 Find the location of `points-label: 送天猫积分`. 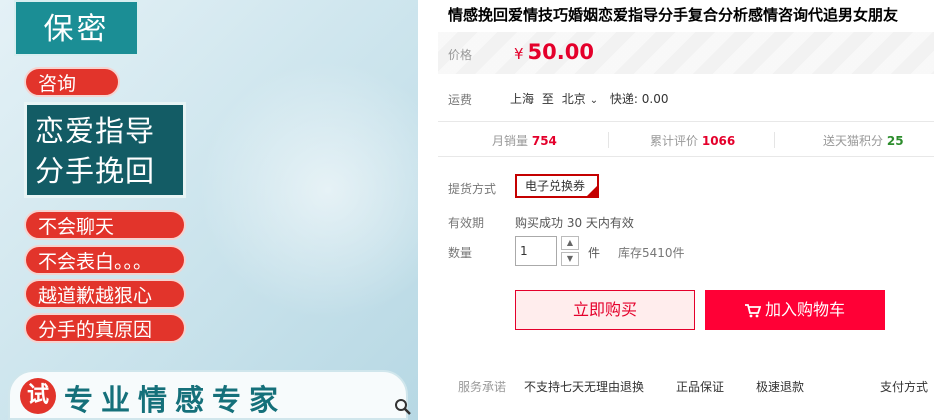

points-label: 送天猫积分 is located at coordinates (853, 141).